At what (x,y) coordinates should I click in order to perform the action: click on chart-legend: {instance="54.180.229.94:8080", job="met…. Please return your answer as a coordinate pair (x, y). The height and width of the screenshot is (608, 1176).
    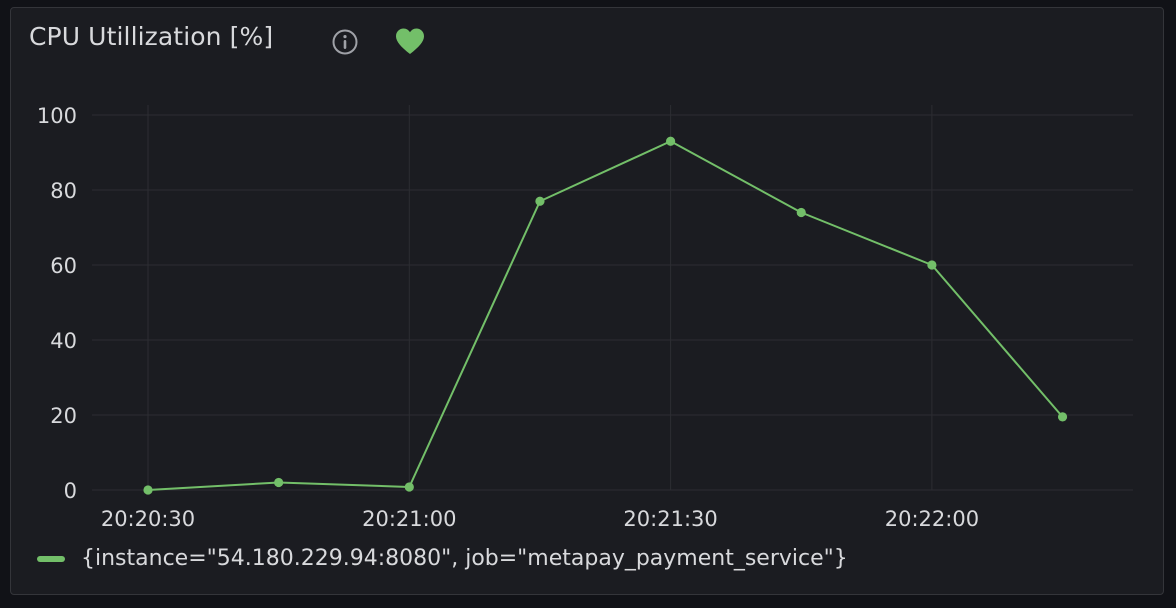
    Looking at the image, I should click on (442, 558).